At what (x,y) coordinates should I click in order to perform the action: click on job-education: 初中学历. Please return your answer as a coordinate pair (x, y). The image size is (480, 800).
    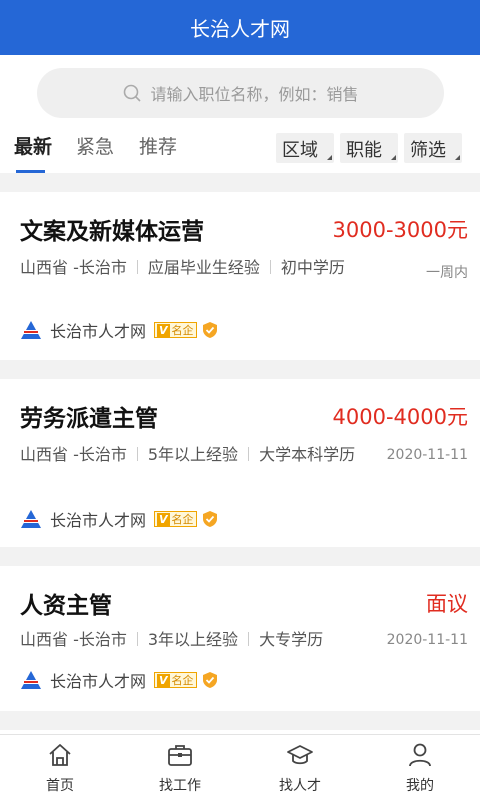
    Looking at the image, I should click on (312, 267).